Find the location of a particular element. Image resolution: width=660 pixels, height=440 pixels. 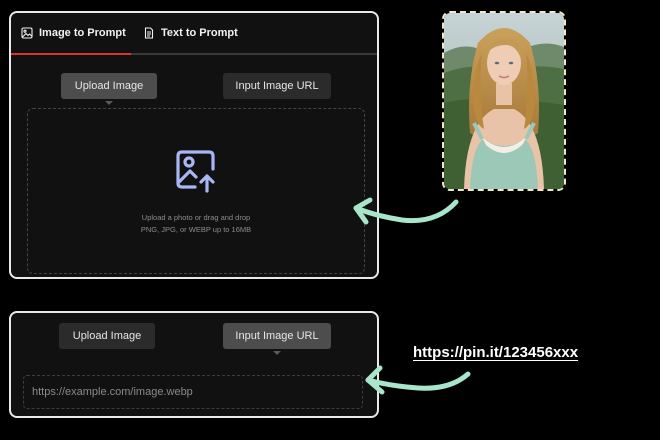

tab-label: Text to Prompt is located at coordinates (199, 33).